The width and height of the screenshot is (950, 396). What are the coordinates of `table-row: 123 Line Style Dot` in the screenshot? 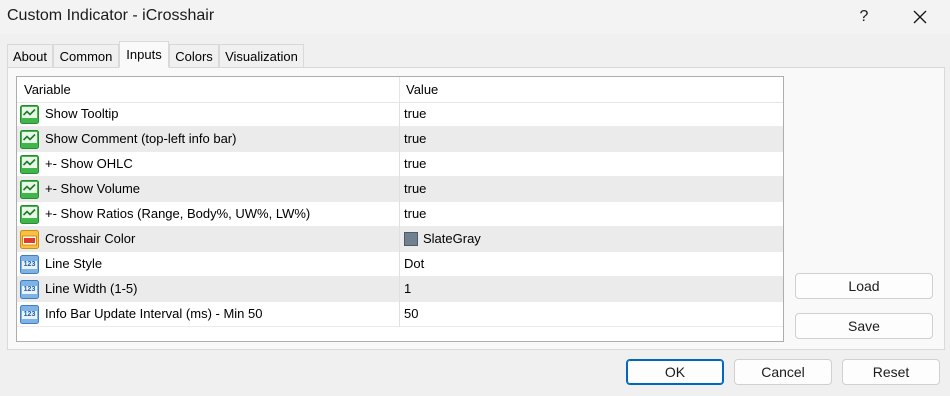 It's located at (400, 264).